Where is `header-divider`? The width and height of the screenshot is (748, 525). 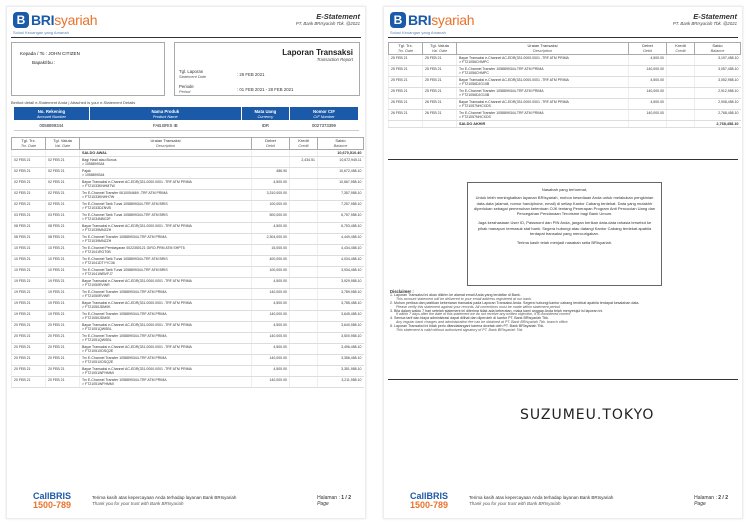
header-divider is located at coordinates (186, 37).